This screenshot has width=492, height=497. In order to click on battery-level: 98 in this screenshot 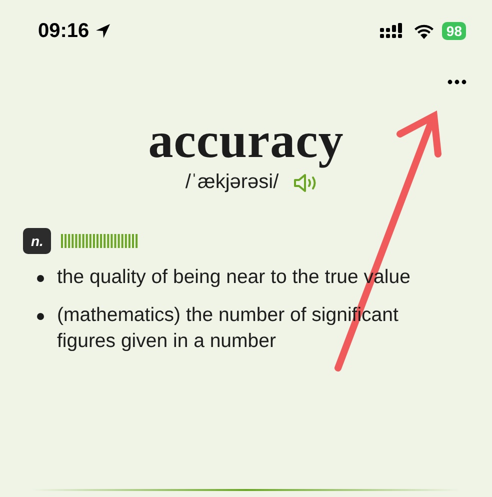, I will do `click(454, 31)`.